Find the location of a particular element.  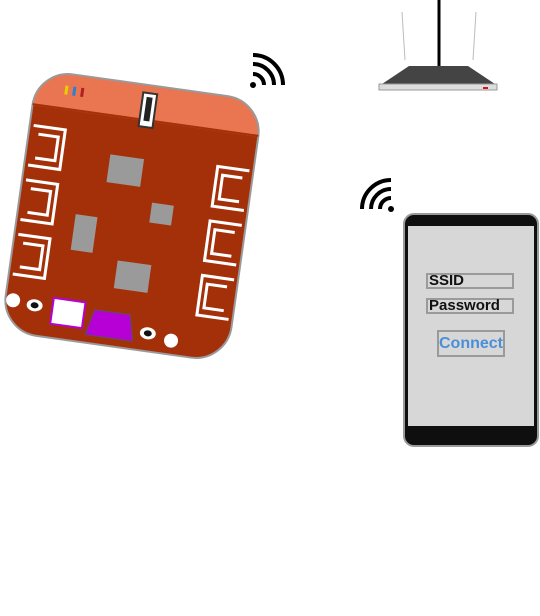

password-field: Password is located at coordinates (470, 305).